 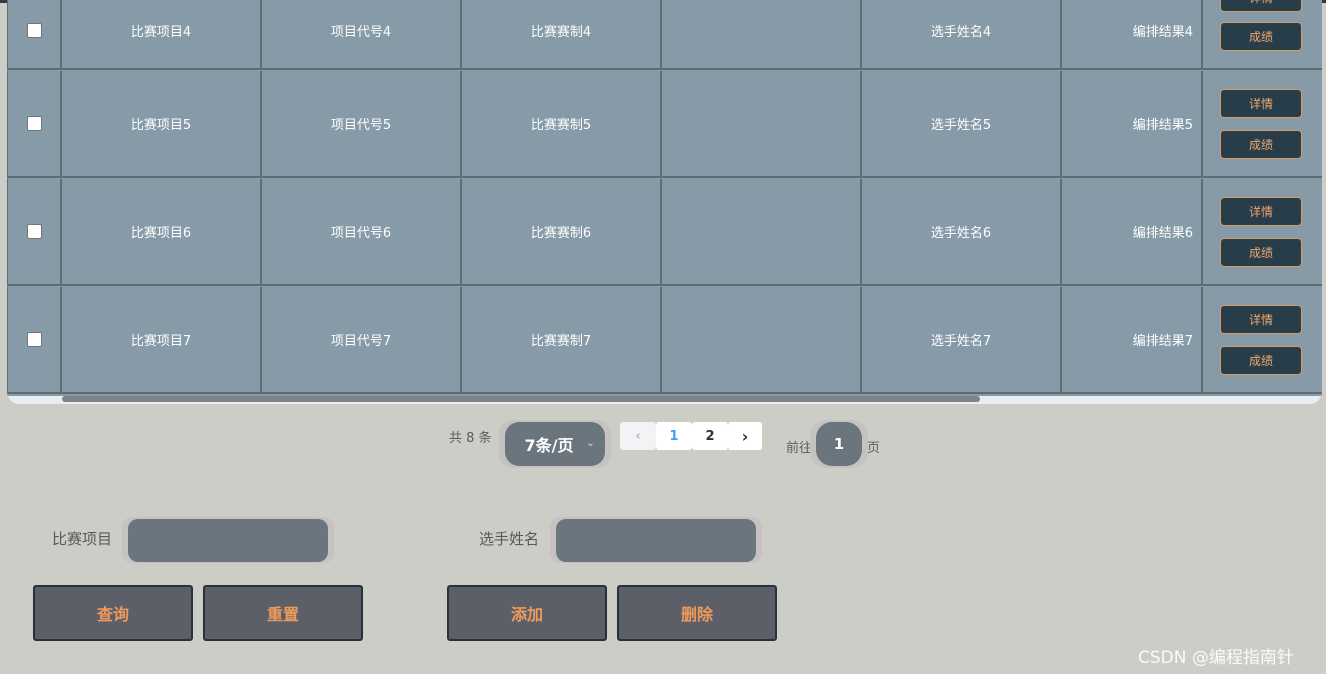 I want to click on horizontal-scrollbar-thumb, so click(x=521, y=399).